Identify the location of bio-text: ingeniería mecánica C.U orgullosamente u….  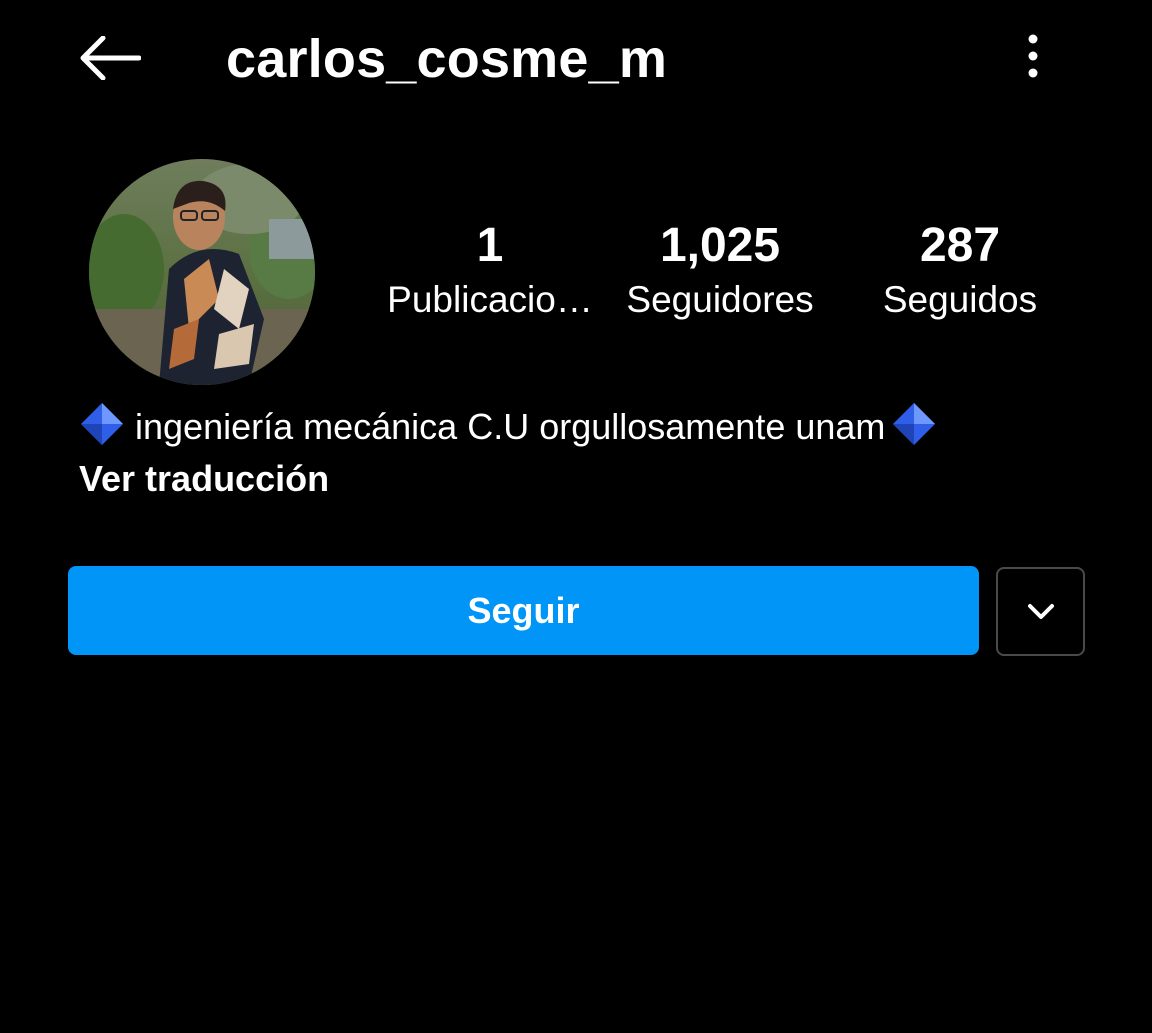
(510, 427).